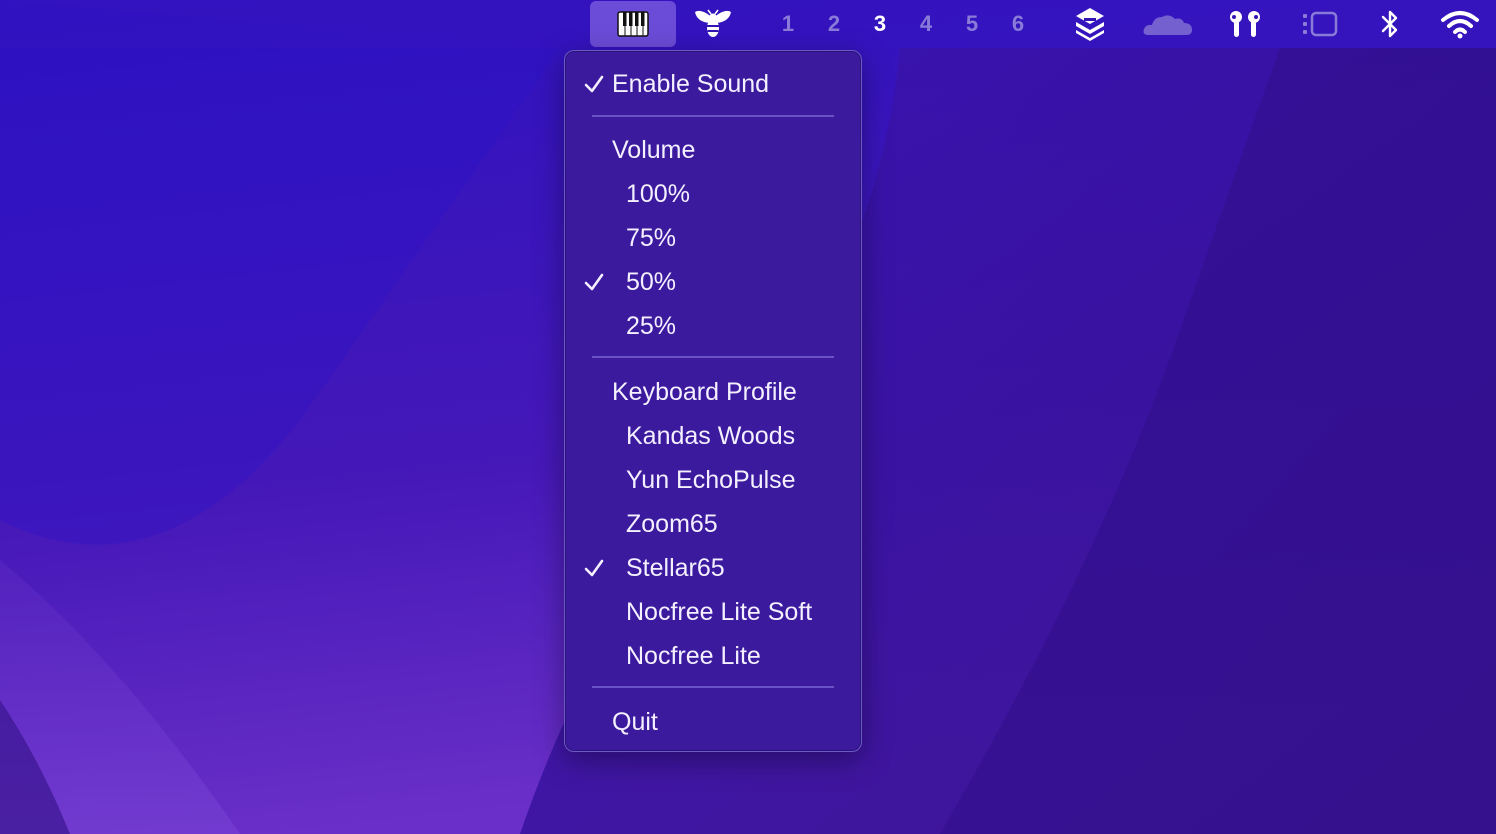 This screenshot has height=834, width=1496. I want to click on menu-bar: 1 2 3 4 5 6, so click(748, 24).